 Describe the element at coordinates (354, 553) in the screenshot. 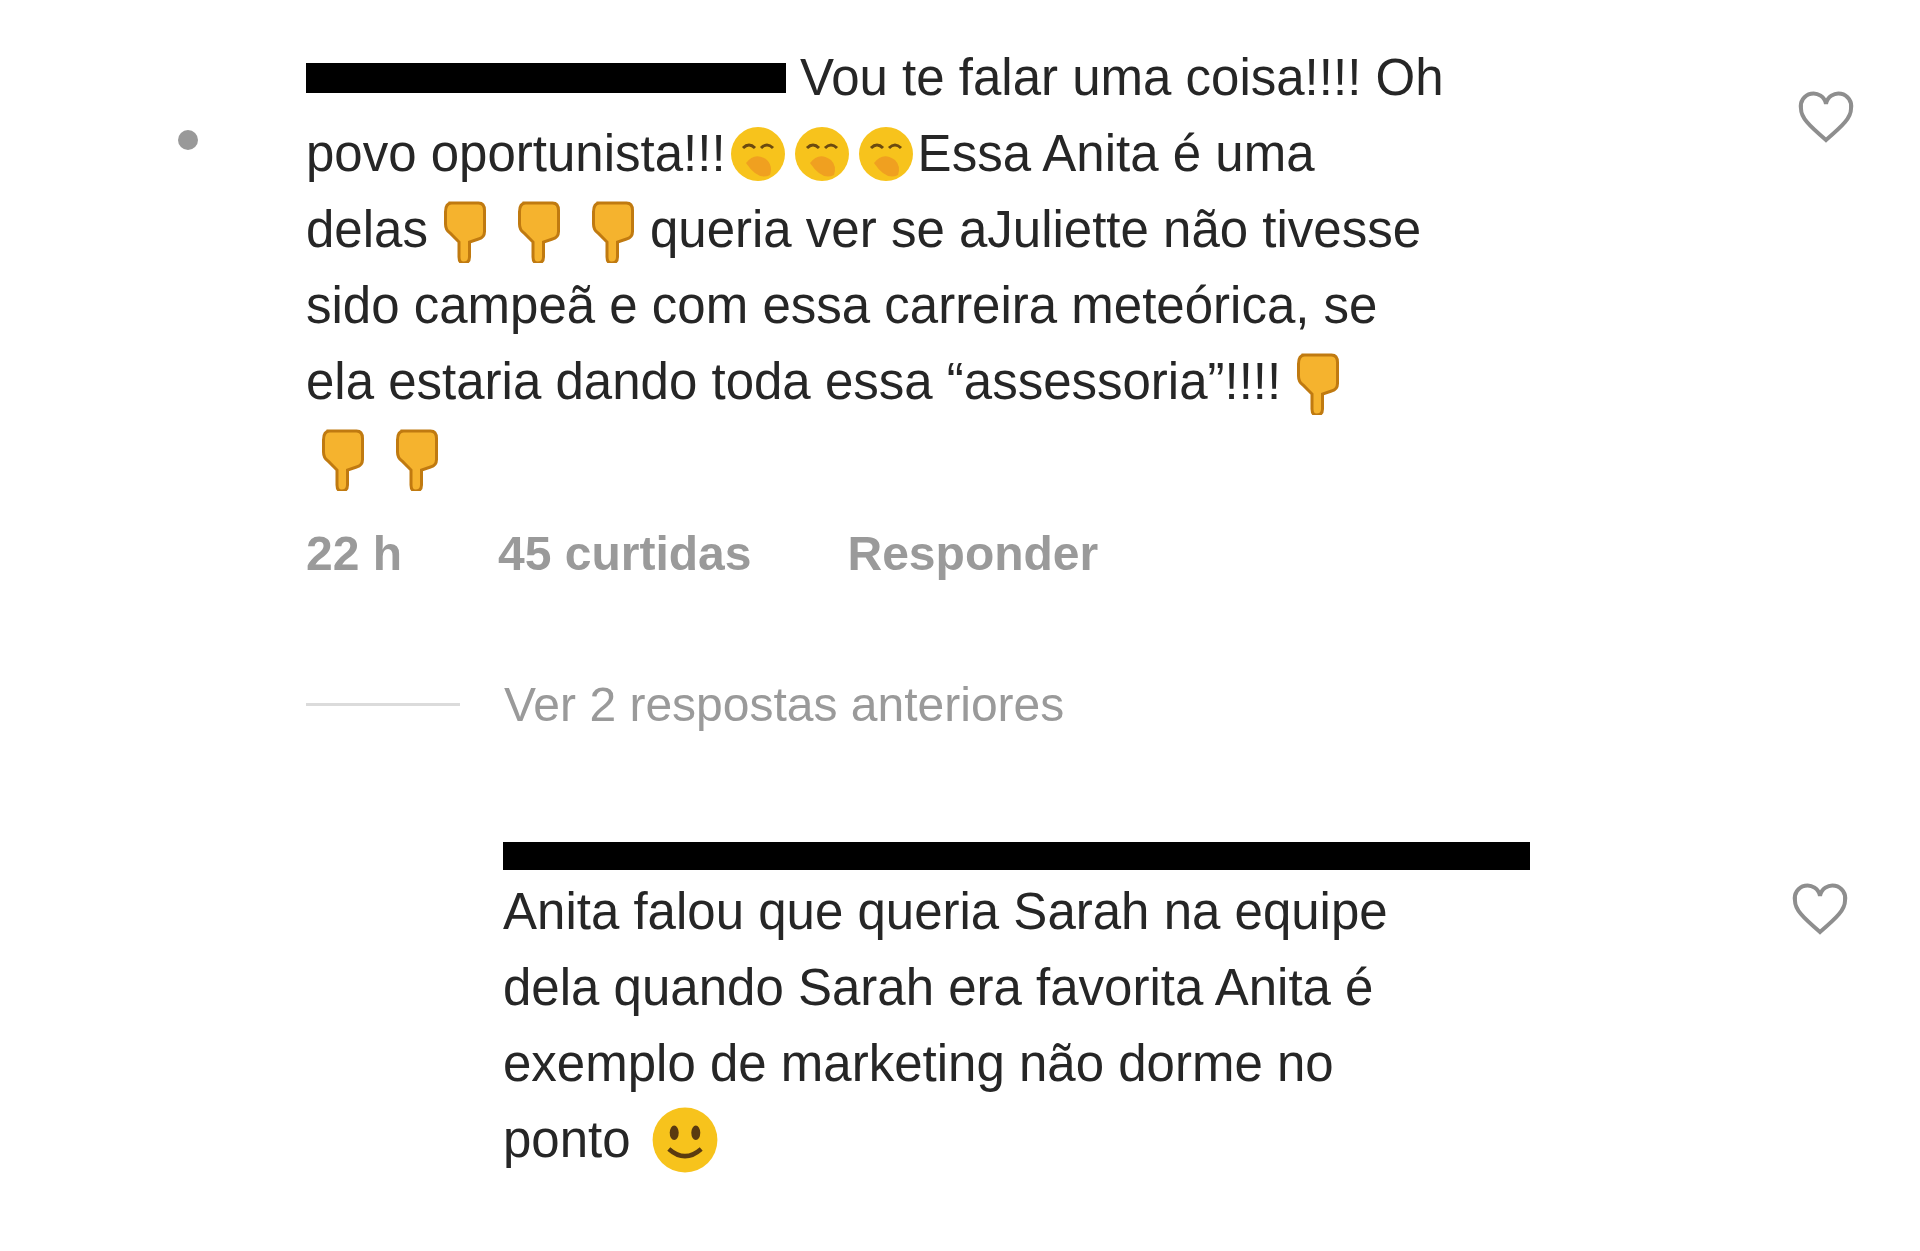

I see `comment-time: 22 h` at that location.